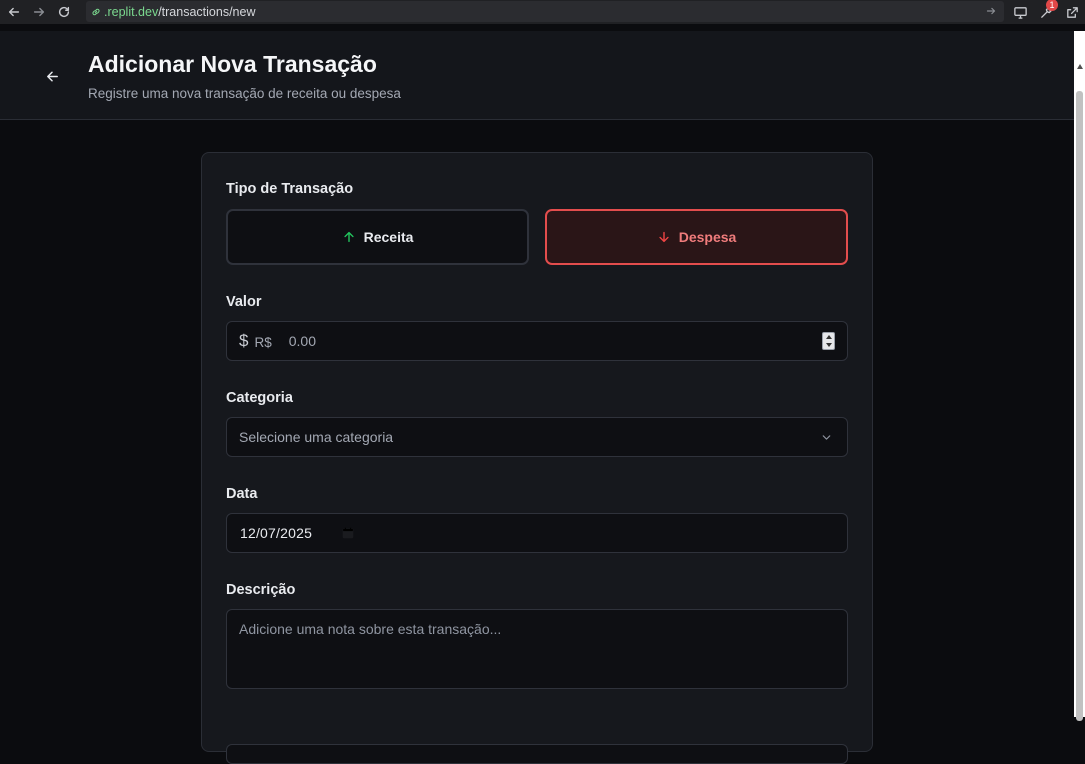 Image resolution: width=1085 pixels, height=764 pixels. What do you see at coordinates (348, 237) in the screenshot?
I see `arrow-up-icon` at bounding box center [348, 237].